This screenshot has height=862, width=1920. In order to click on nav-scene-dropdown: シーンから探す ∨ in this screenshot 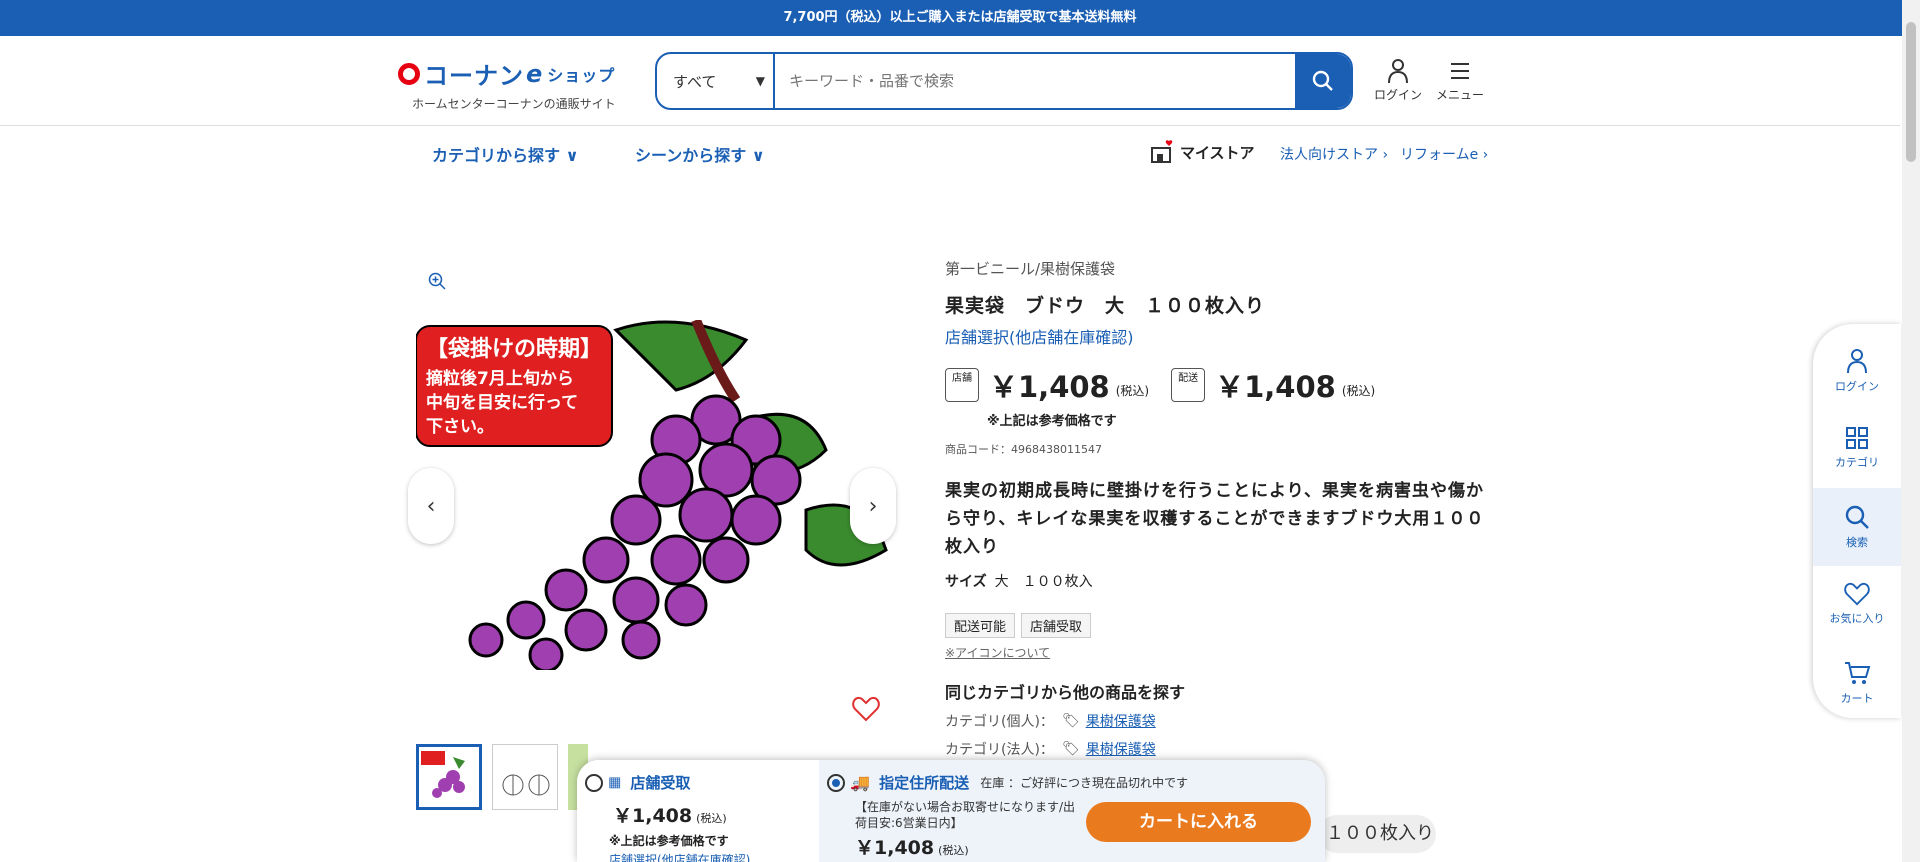, I will do `click(700, 154)`.